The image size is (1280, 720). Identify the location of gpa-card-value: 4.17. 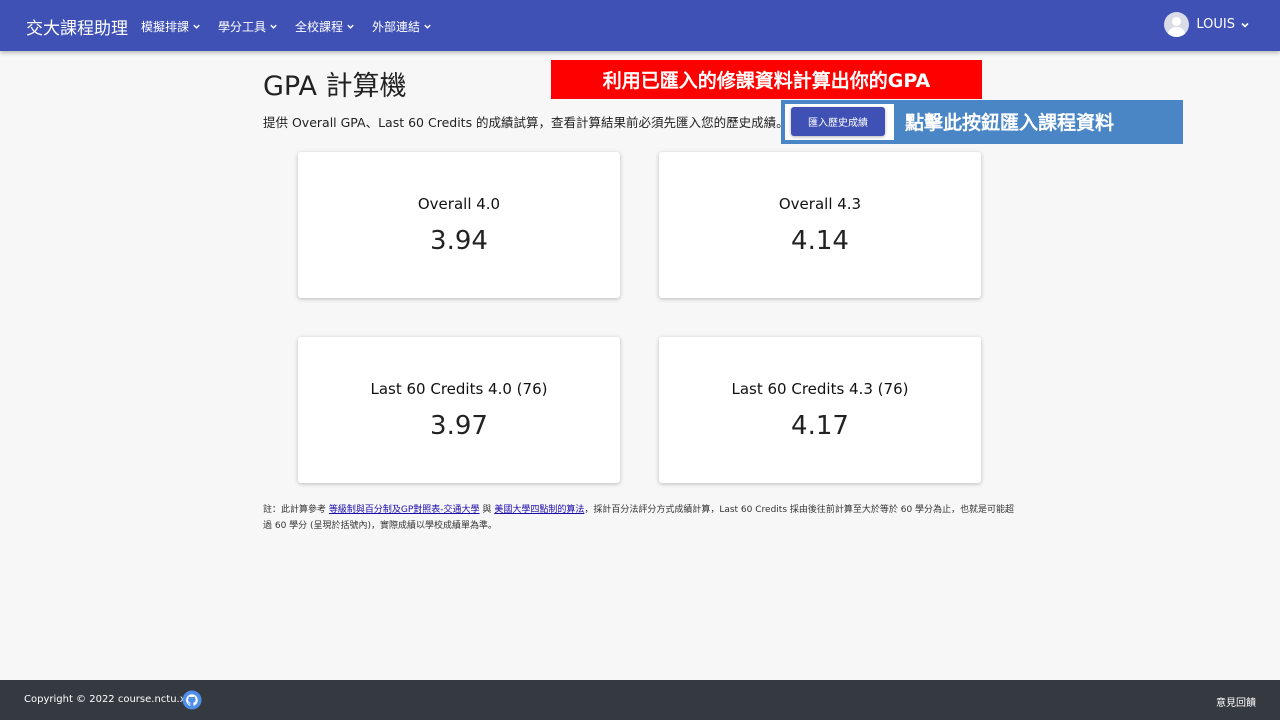
(820, 426).